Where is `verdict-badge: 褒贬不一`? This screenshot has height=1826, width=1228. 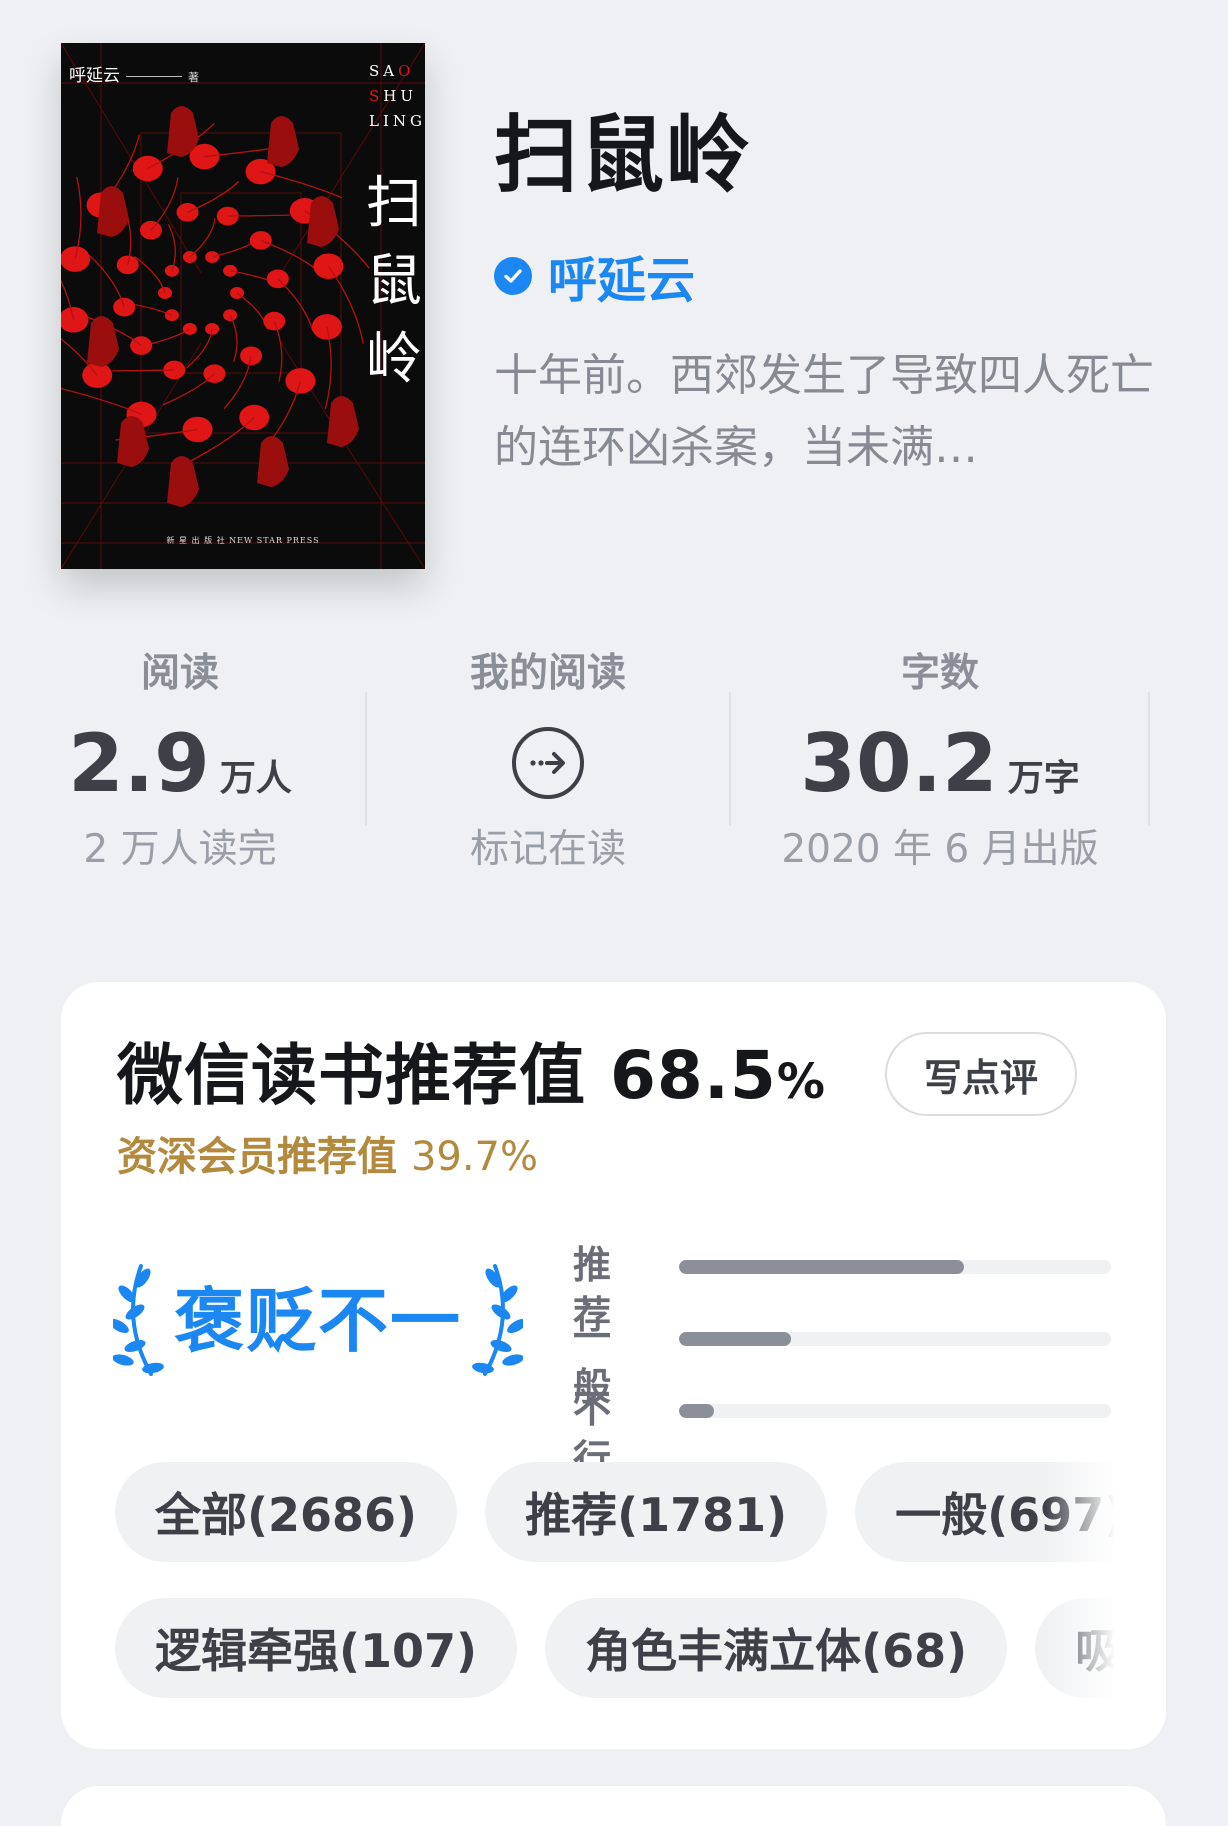 verdict-badge: 褒贬不一 is located at coordinates (318, 1321).